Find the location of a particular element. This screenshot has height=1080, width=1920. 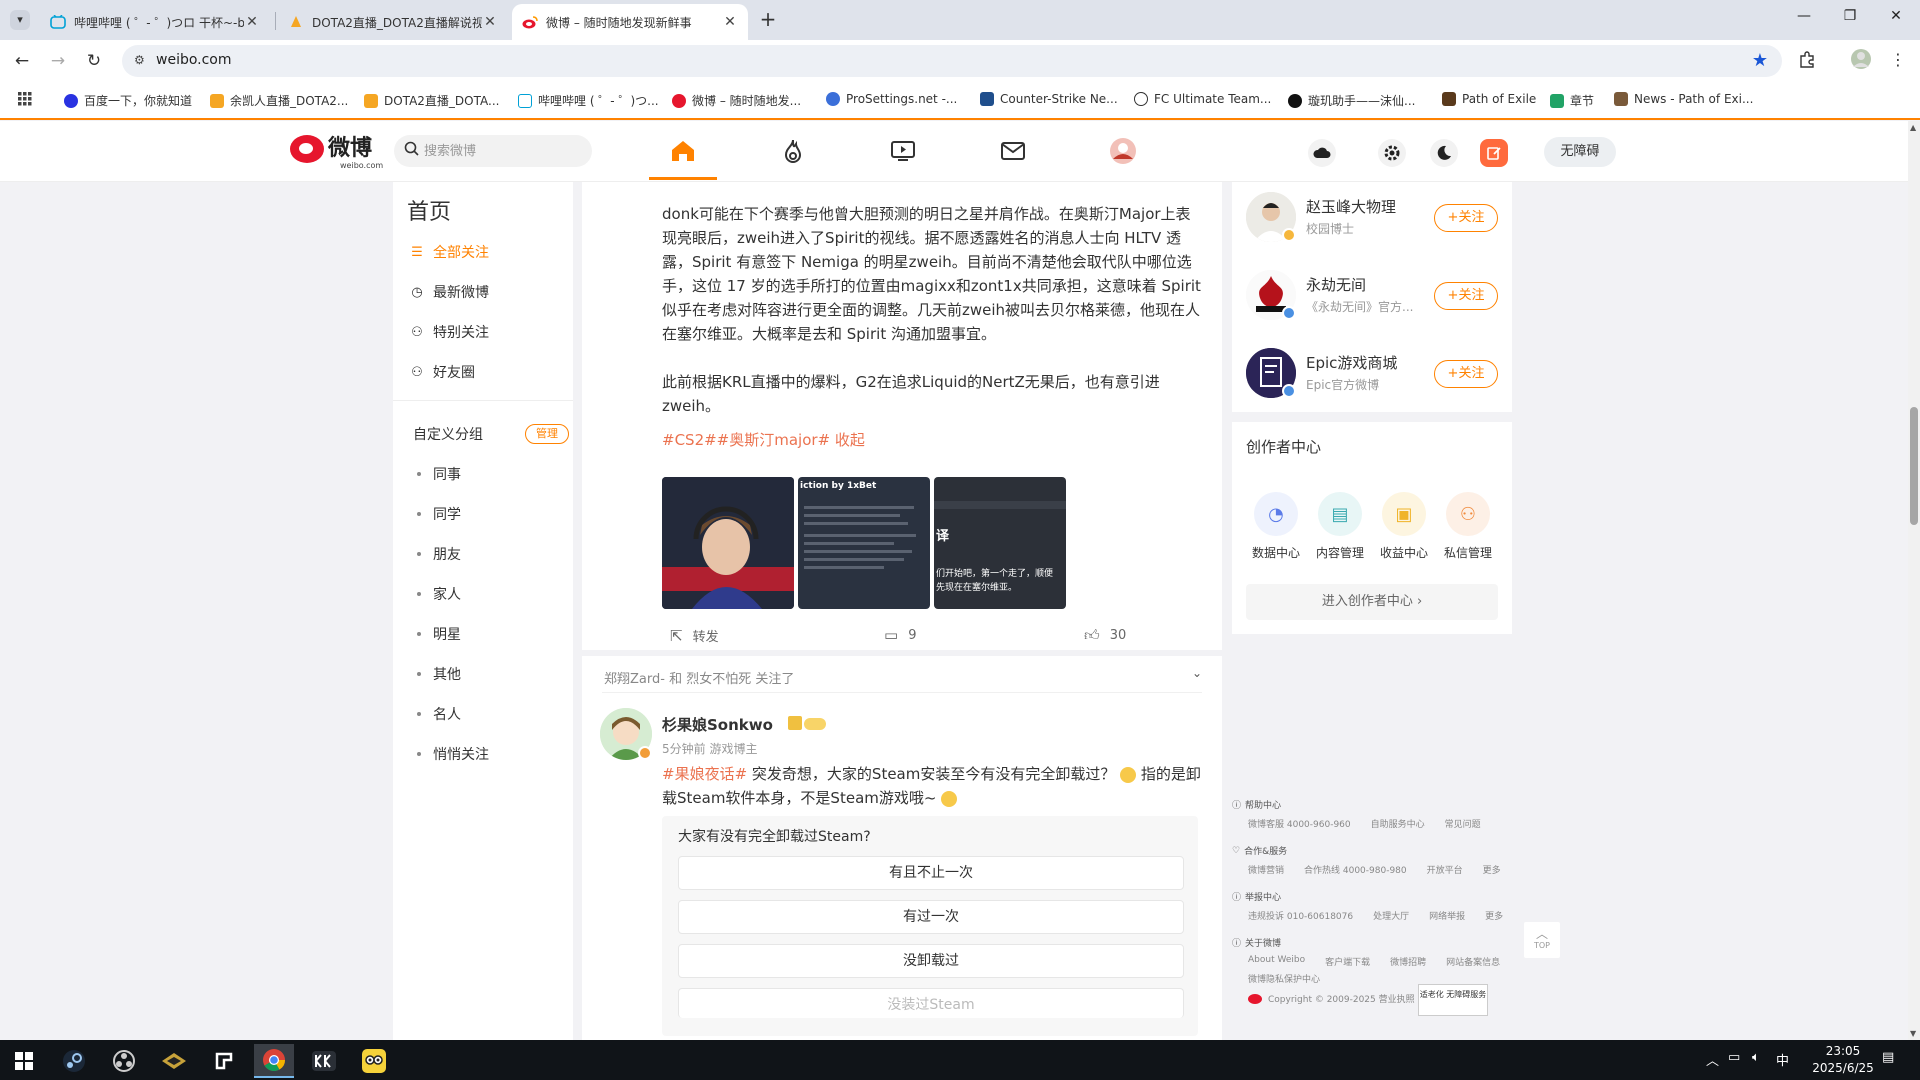

minimize-icon: — is located at coordinates (1804, 20).